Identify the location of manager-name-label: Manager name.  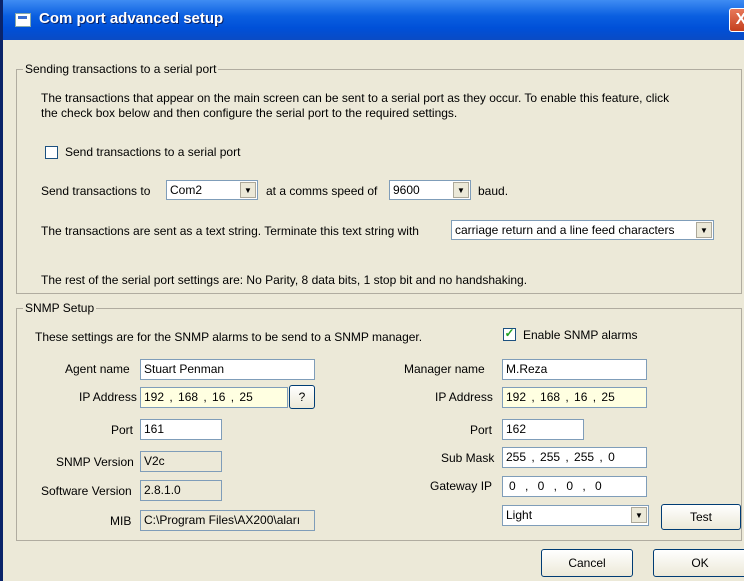
(444, 369).